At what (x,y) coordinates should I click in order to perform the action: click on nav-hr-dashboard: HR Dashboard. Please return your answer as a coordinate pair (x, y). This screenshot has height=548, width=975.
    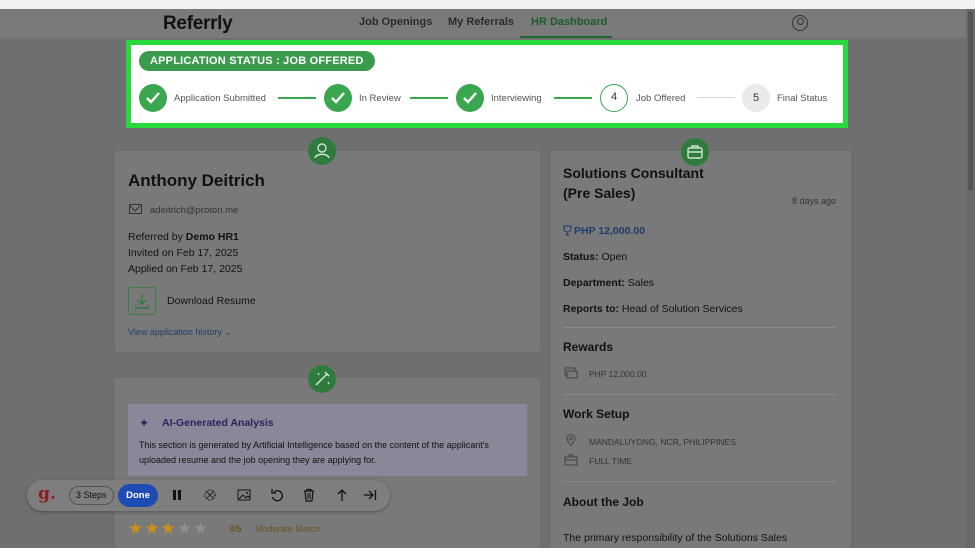
    Looking at the image, I should click on (569, 22).